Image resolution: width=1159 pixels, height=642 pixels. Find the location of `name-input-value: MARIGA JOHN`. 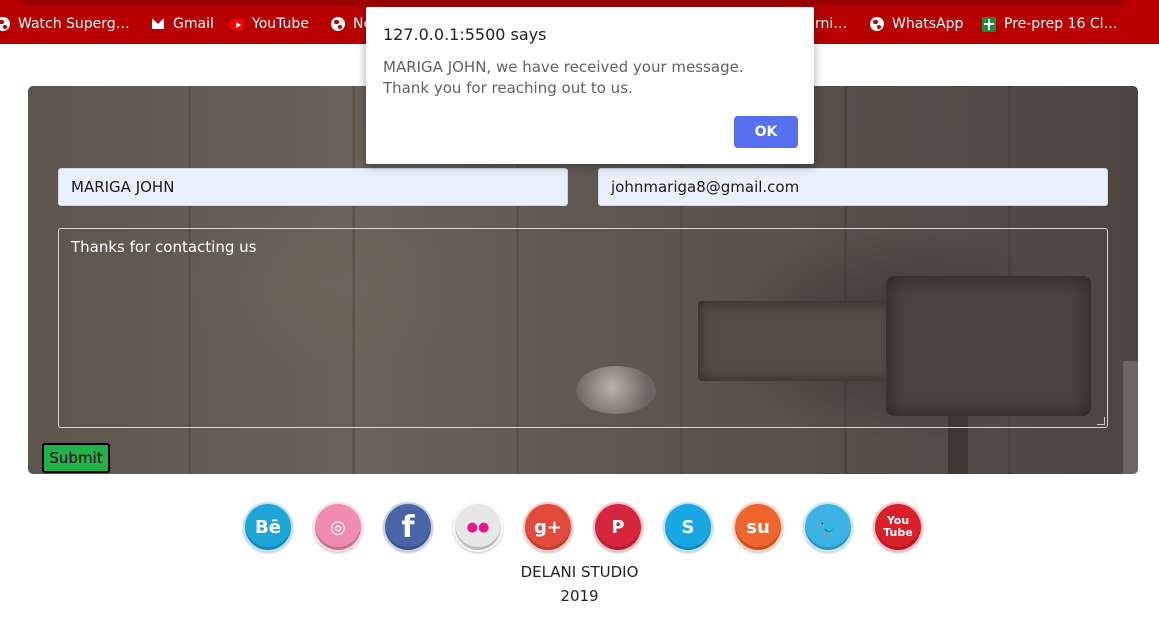

name-input-value: MARIGA JOHN is located at coordinates (123, 187).